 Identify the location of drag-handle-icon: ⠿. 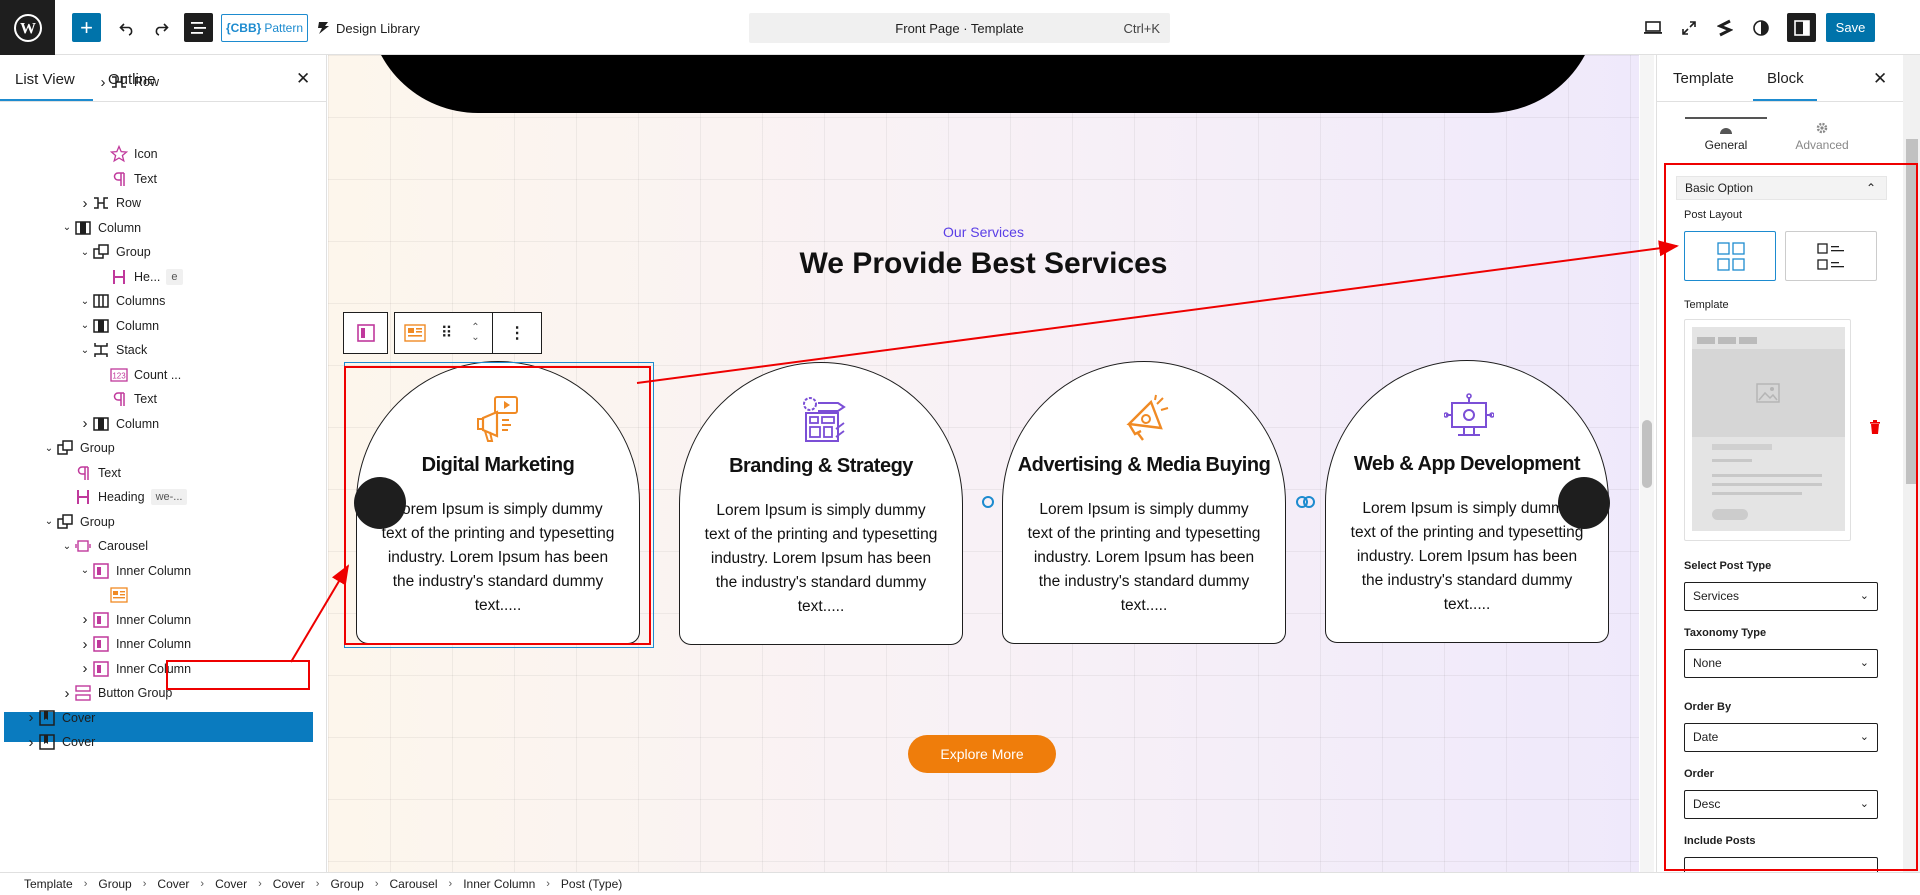
(447, 333).